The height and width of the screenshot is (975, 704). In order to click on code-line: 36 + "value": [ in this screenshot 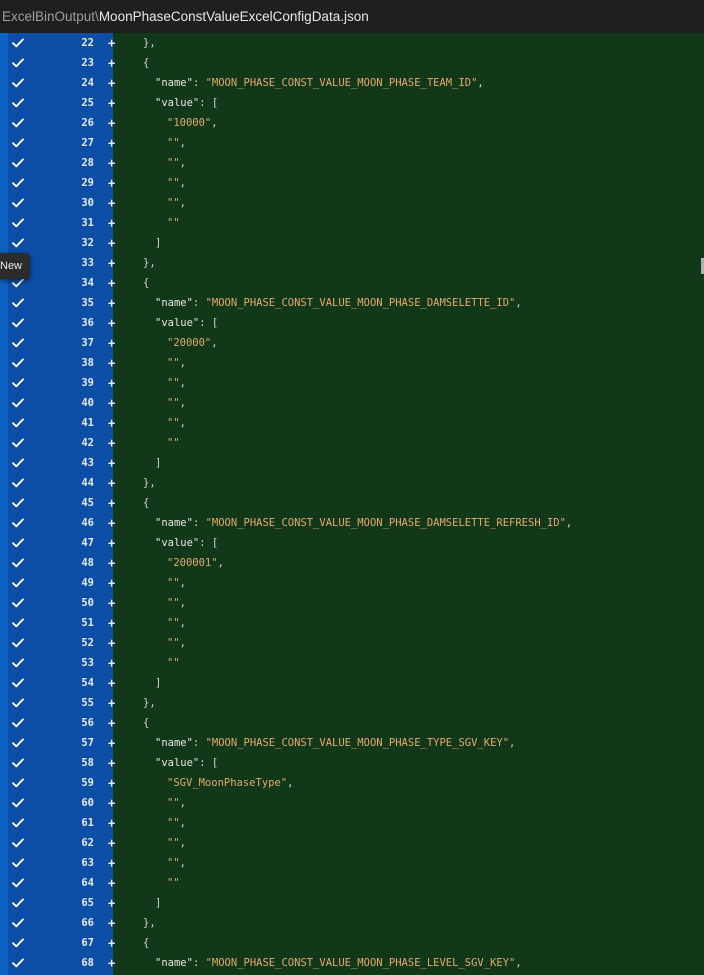, I will do `click(352, 323)`.